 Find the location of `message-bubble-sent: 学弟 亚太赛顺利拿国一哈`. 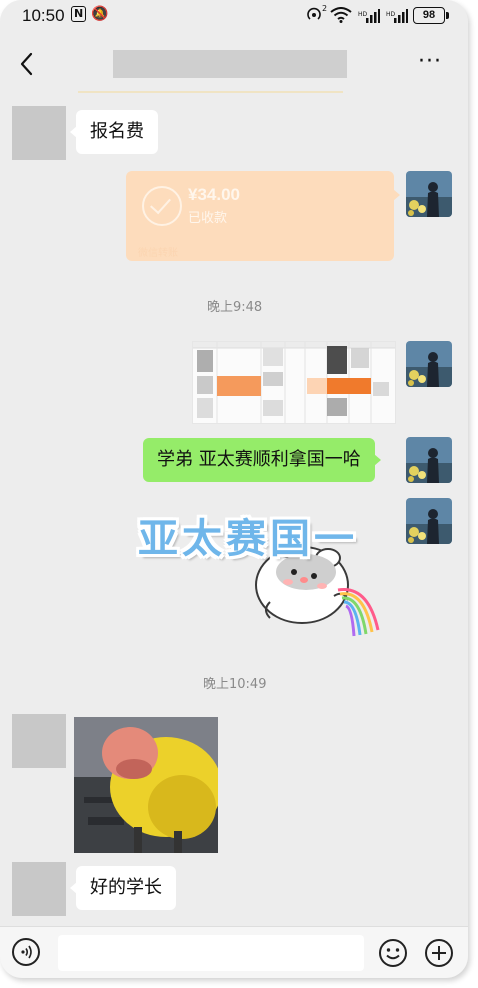

message-bubble-sent: 学弟 亚太赛顺利拿国一哈 is located at coordinates (262, 460).